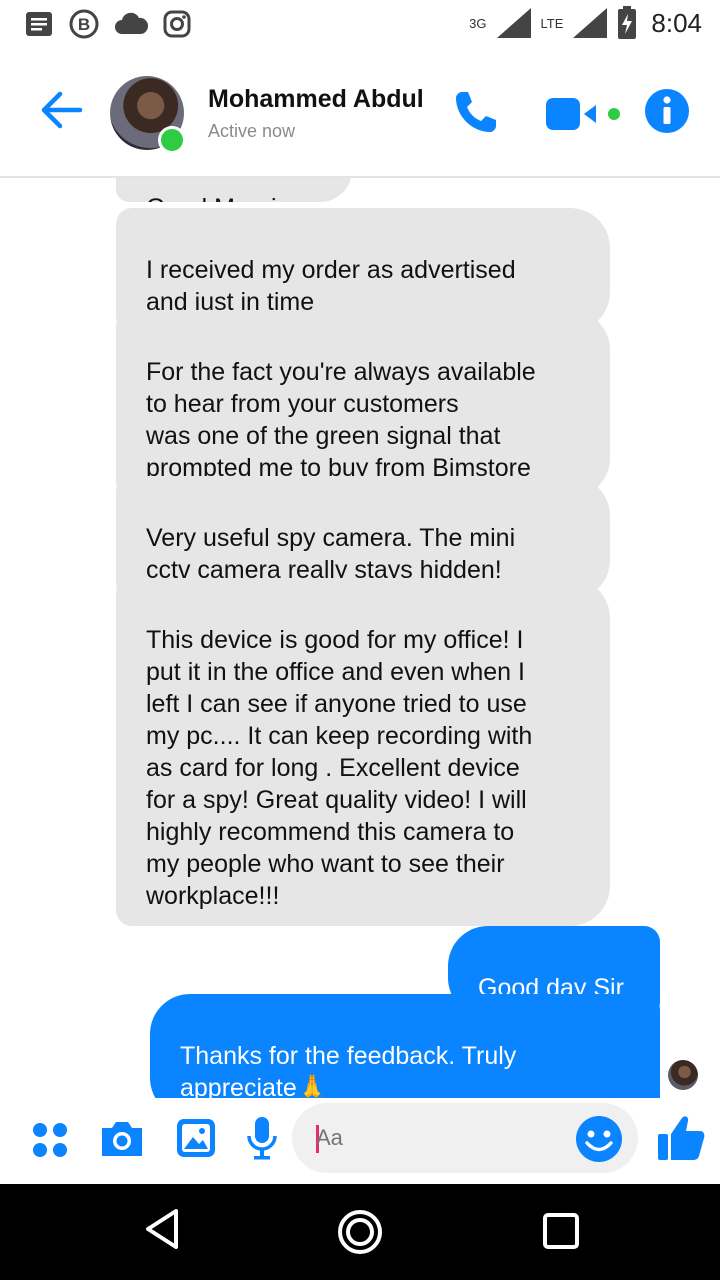 The width and height of the screenshot is (720, 1280). What do you see at coordinates (476, 112) in the screenshot?
I see `phone-call-icon` at bounding box center [476, 112].